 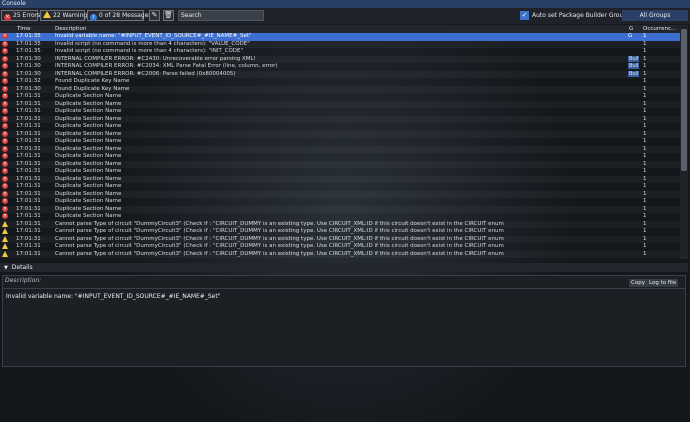 What do you see at coordinates (631, 29) in the screenshot?
I see `column-header-g: G` at bounding box center [631, 29].